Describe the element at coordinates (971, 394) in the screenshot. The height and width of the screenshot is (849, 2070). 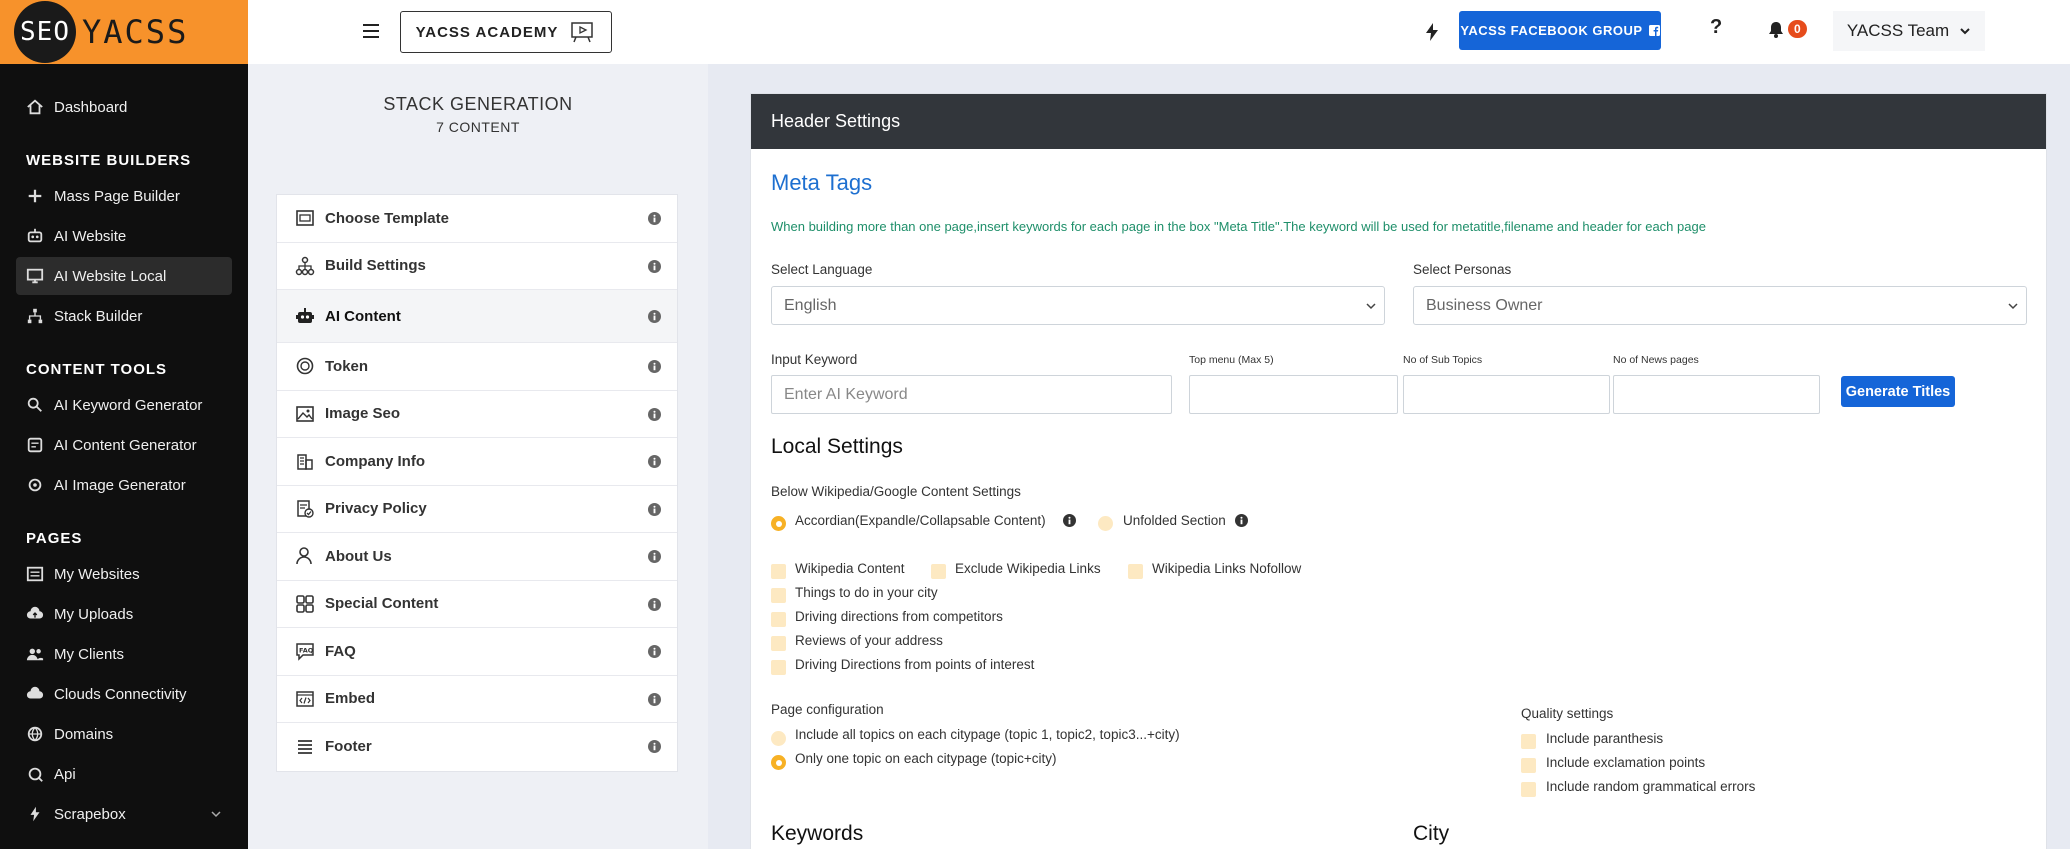
I see `keyword-input: Enter AI Keyword` at that location.